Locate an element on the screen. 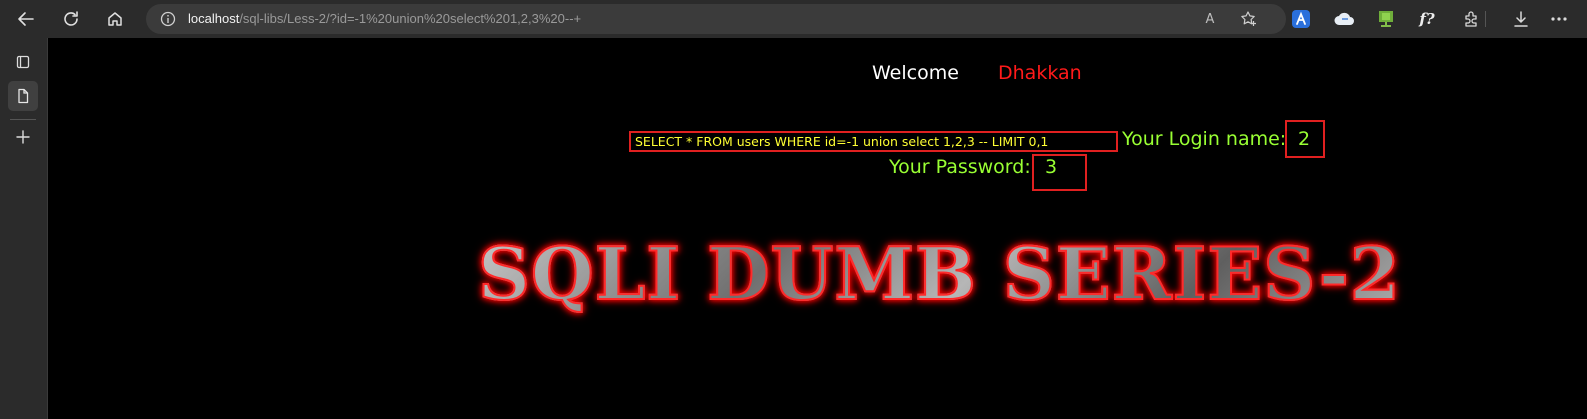 Image resolution: width=1587 pixels, height=419 pixels. refresh-icon is located at coordinates (71, 19).